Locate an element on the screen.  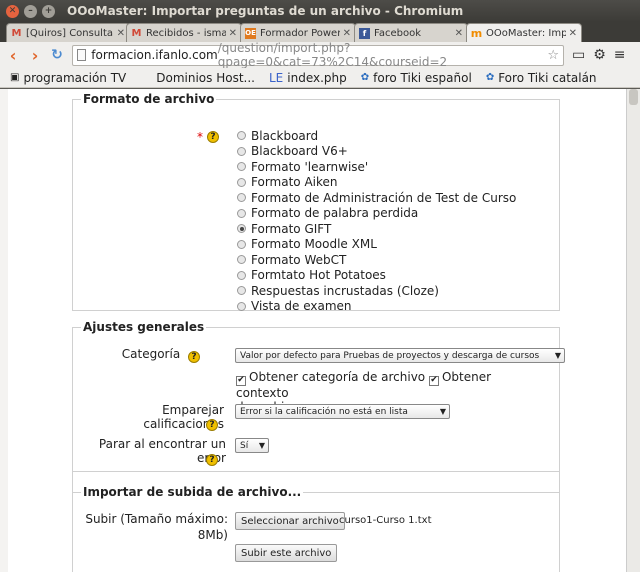
bookmark-foro-ca: ✿ Foro Tiki catalán is located at coordinates (541, 78).